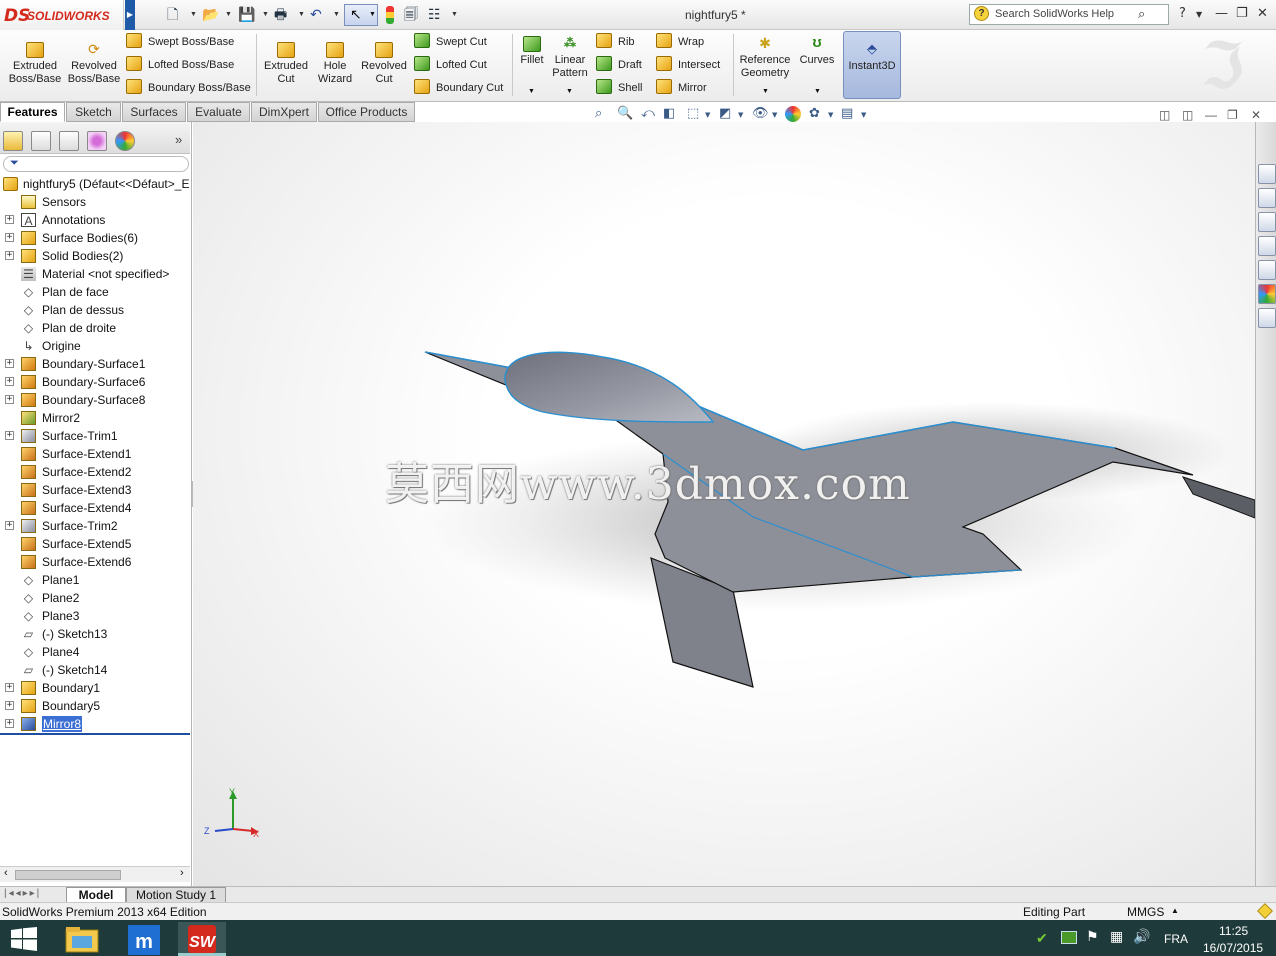 This screenshot has width=1276, height=956. I want to click on hide-show-dropdown-icon: ▼, so click(774, 115).